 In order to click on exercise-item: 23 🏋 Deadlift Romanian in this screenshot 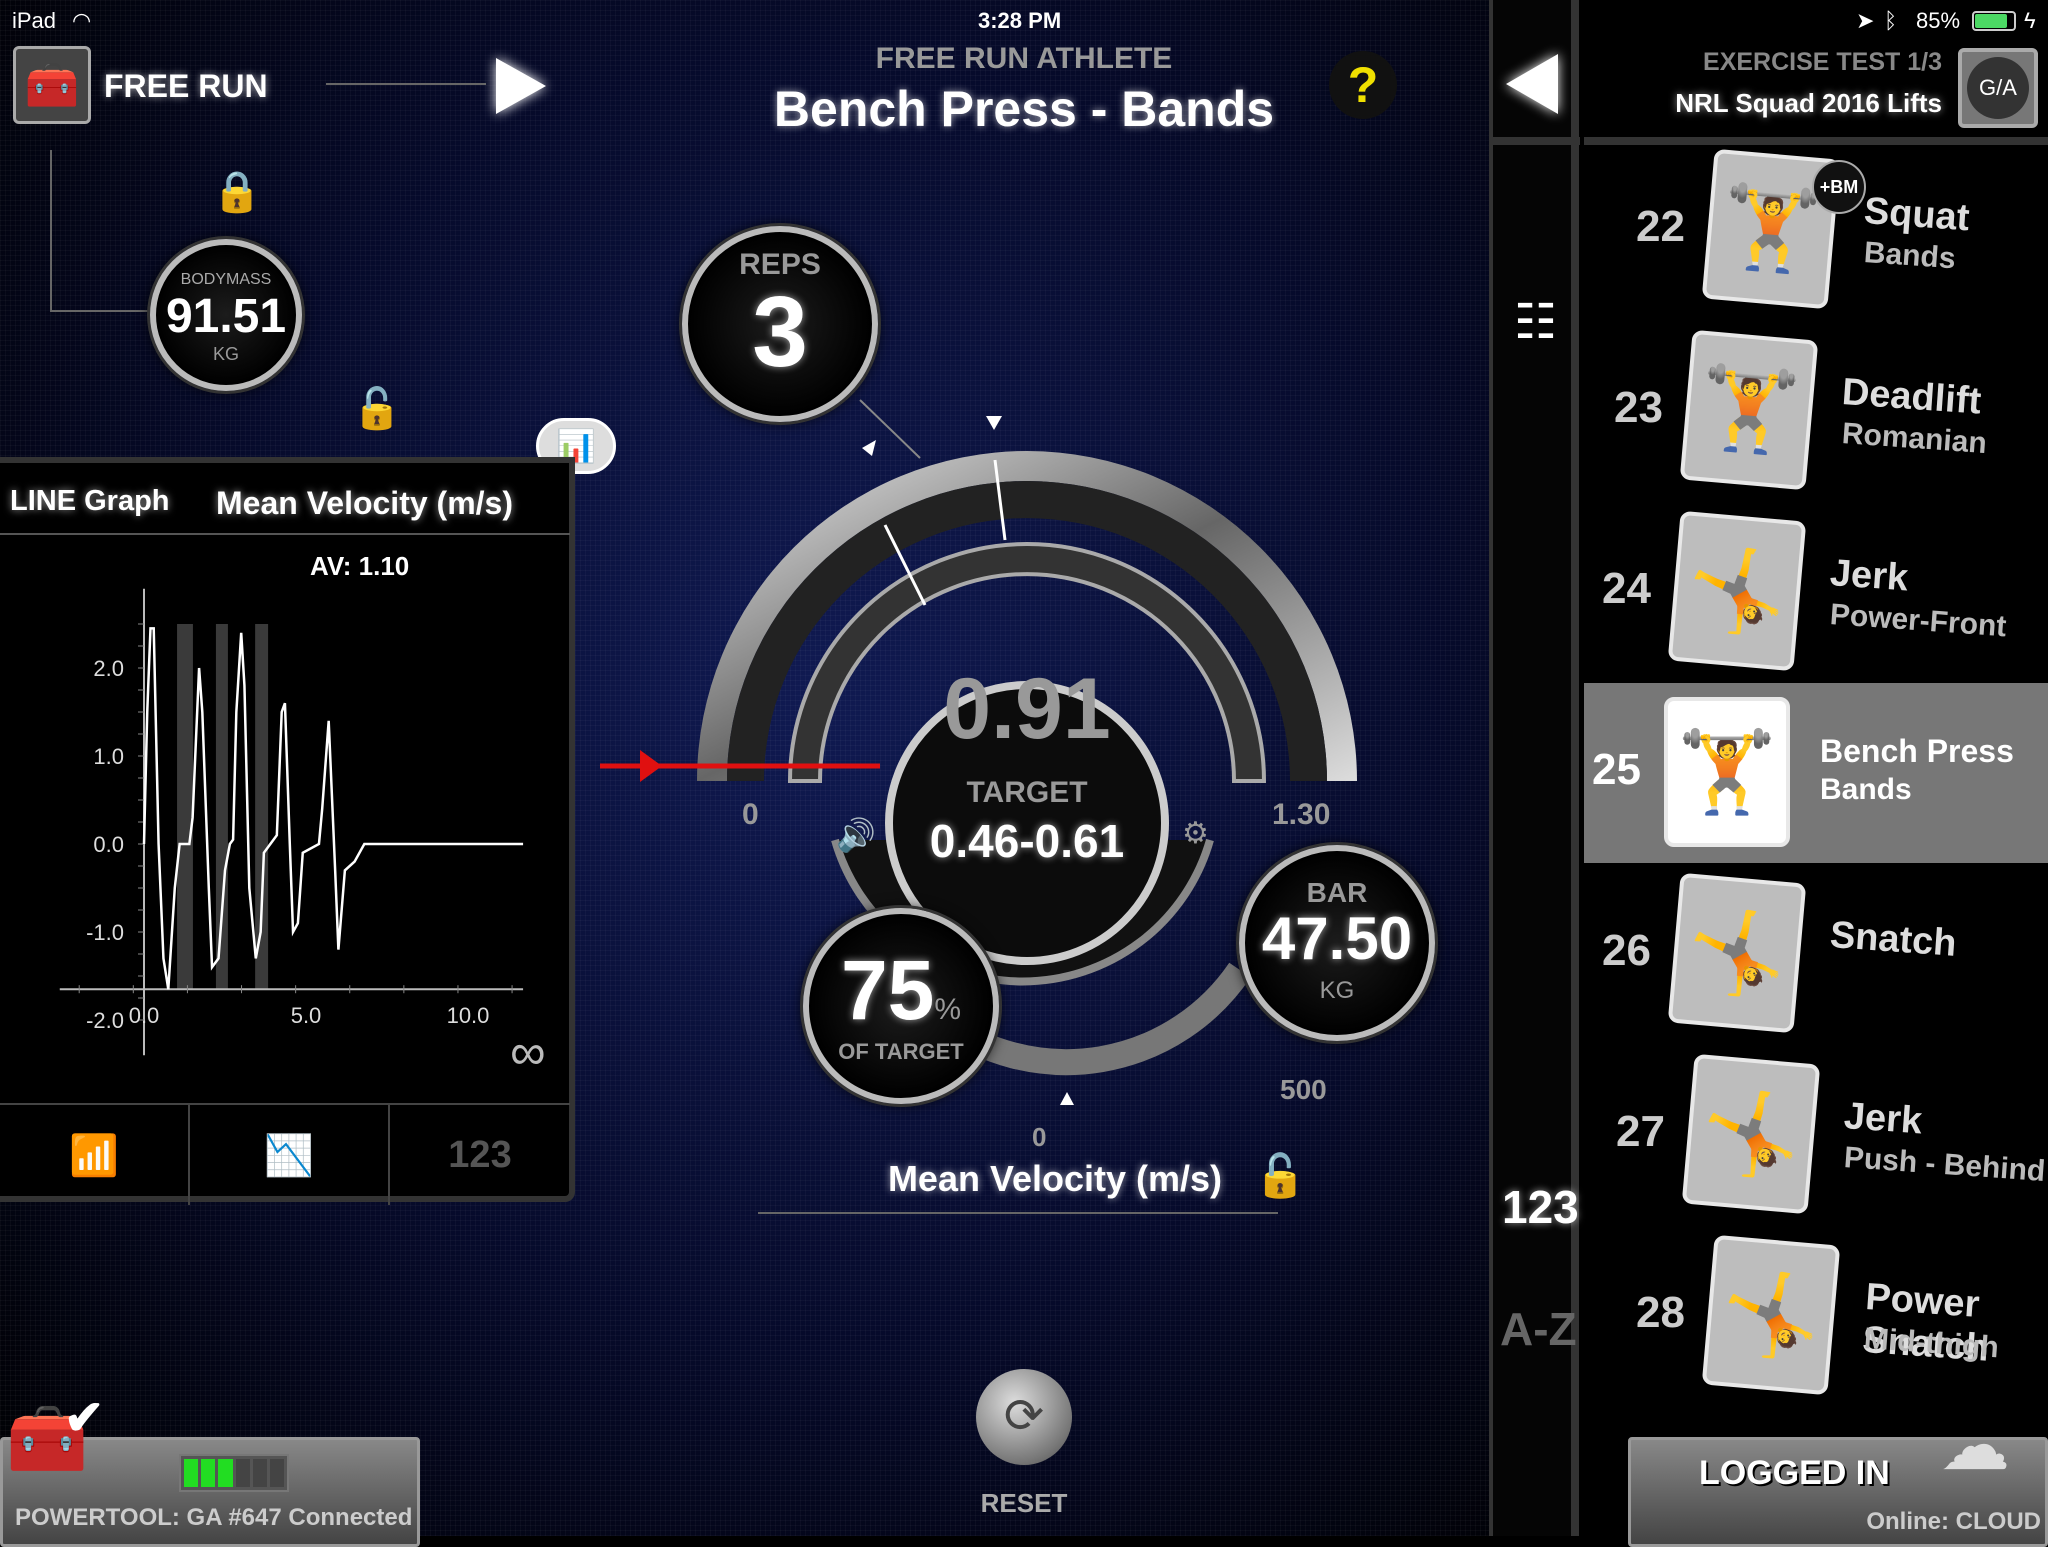, I will do `click(1816, 411)`.